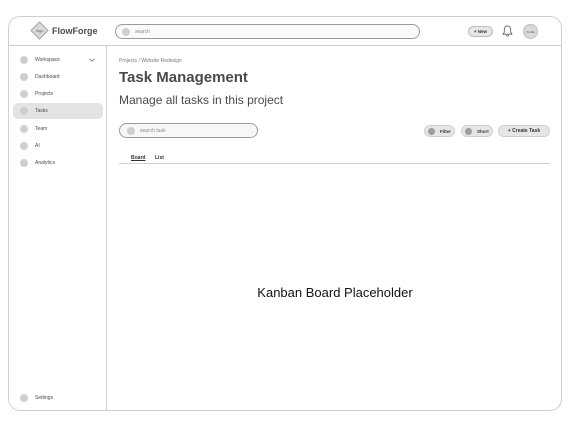  Describe the element at coordinates (41, 129) in the screenshot. I see `sidebar-item-label: Team` at that location.